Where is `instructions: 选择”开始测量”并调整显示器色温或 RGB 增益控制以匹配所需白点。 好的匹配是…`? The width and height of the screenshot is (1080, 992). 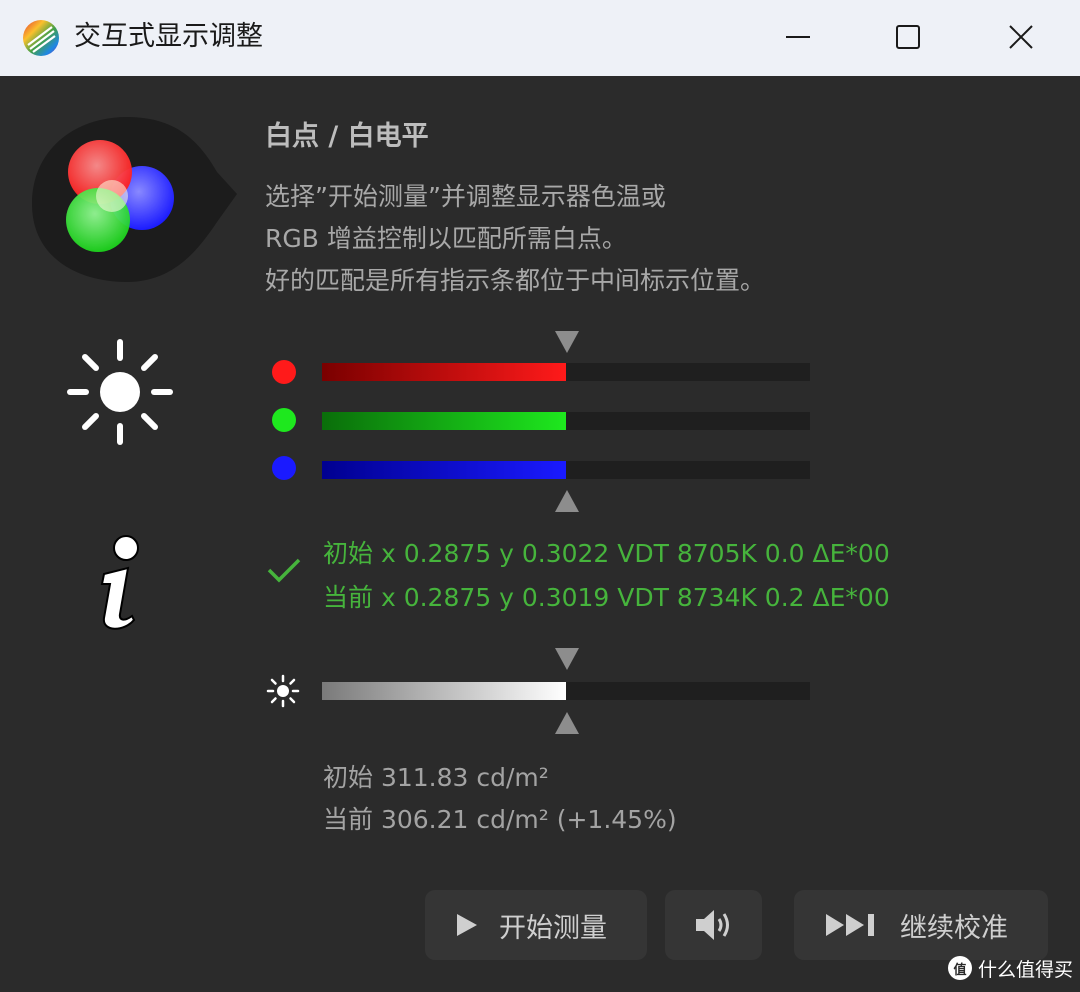 instructions: 选择”开始测量”并调整显示器色温或 RGB 增益控制以匹配所需白点。 好的匹配是… is located at coordinates (515, 239).